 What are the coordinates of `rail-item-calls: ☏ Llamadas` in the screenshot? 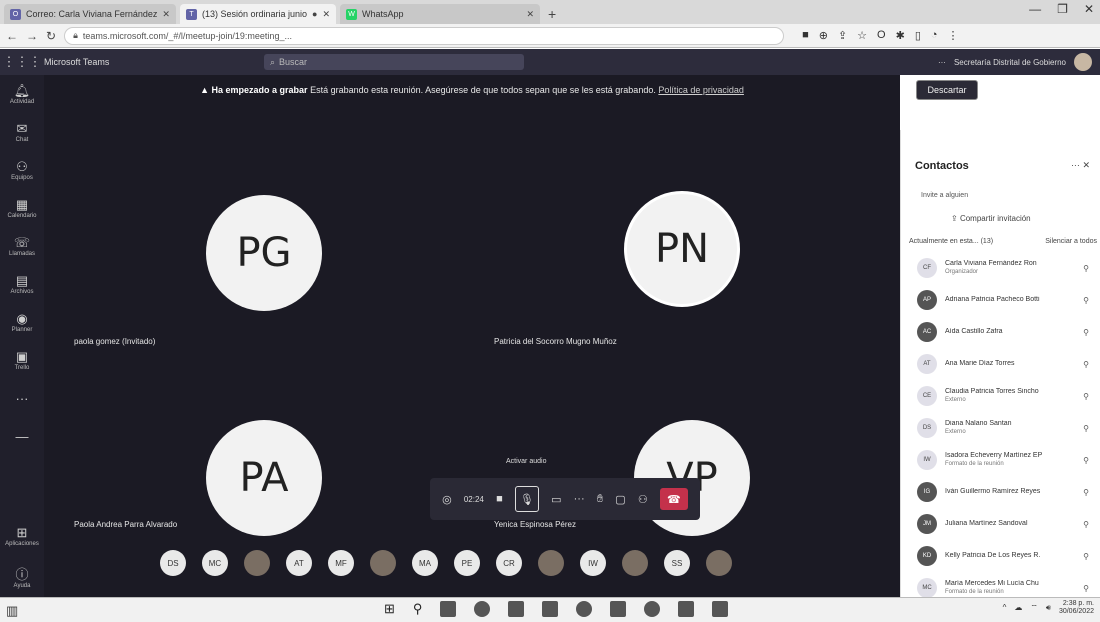 It's located at (22, 246).